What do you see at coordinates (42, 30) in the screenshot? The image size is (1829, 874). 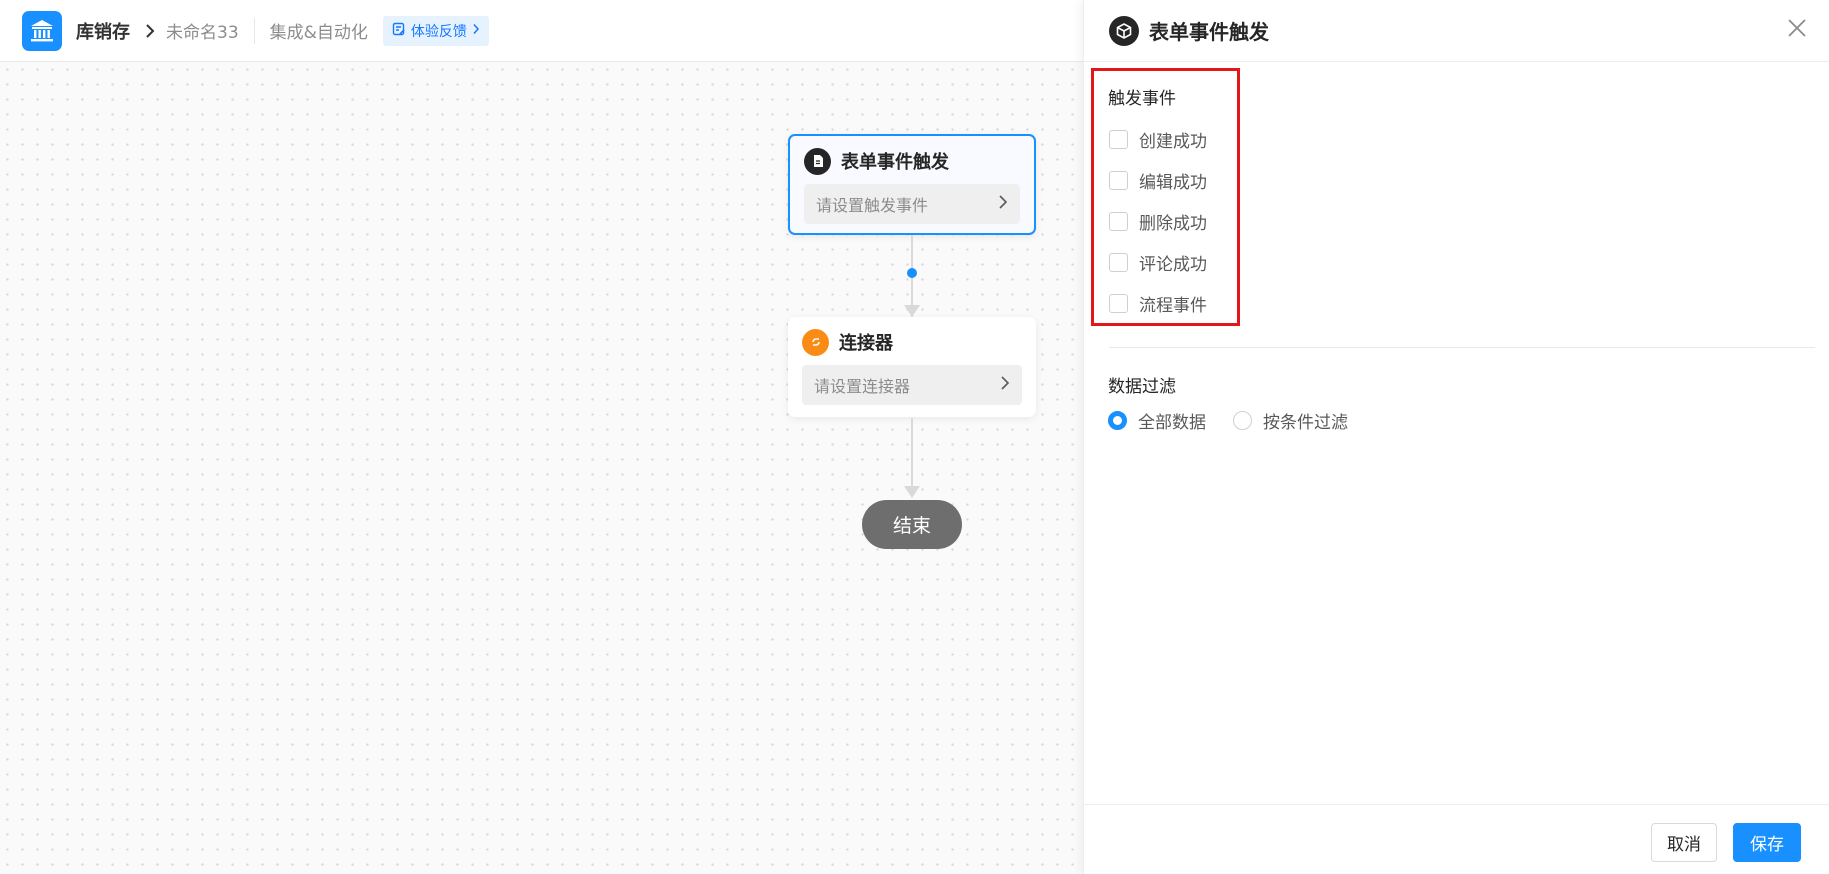 I see `bank-icon` at bounding box center [42, 30].